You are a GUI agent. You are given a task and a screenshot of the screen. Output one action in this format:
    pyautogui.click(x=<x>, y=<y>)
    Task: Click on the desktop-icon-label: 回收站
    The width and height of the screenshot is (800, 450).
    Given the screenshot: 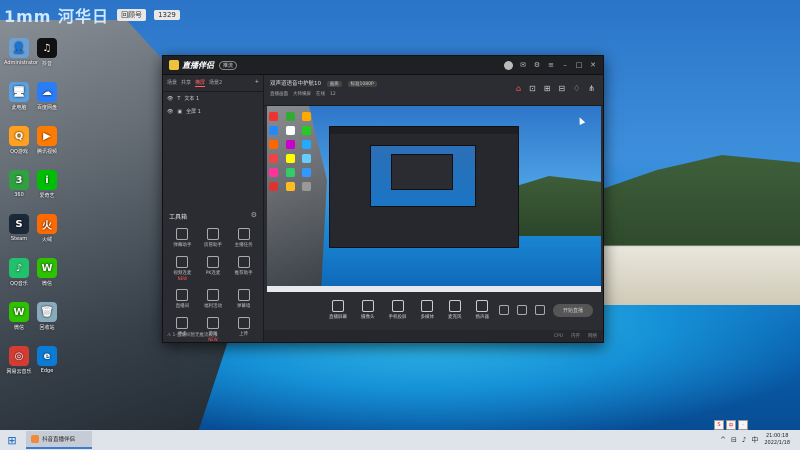 What is the action you would take?
    pyautogui.click(x=47, y=328)
    